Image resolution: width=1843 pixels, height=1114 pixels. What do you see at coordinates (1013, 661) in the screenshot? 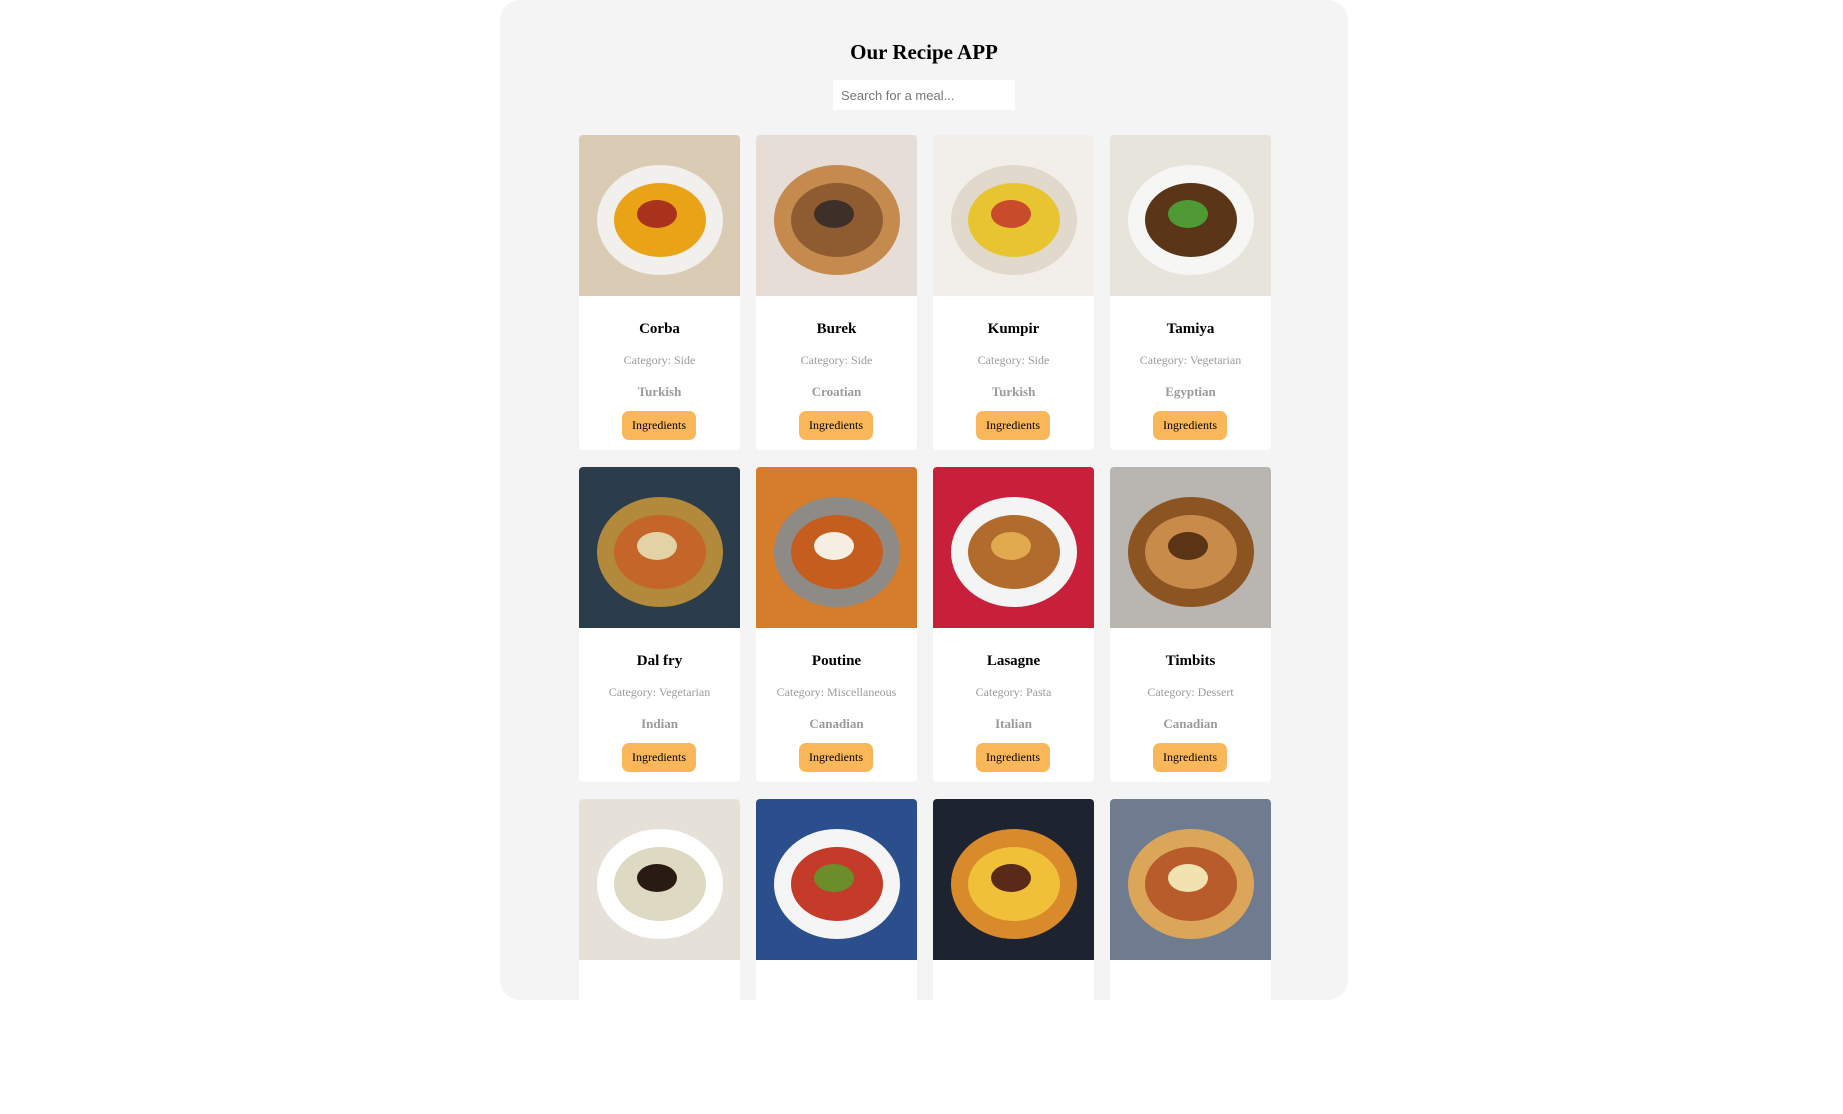
I see `meal-name: Lasagne` at bounding box center [1013, 661].